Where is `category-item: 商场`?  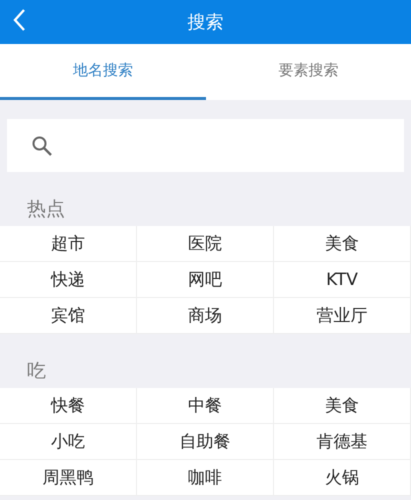
category-item: 商场 is located at coordinates (205, 316).